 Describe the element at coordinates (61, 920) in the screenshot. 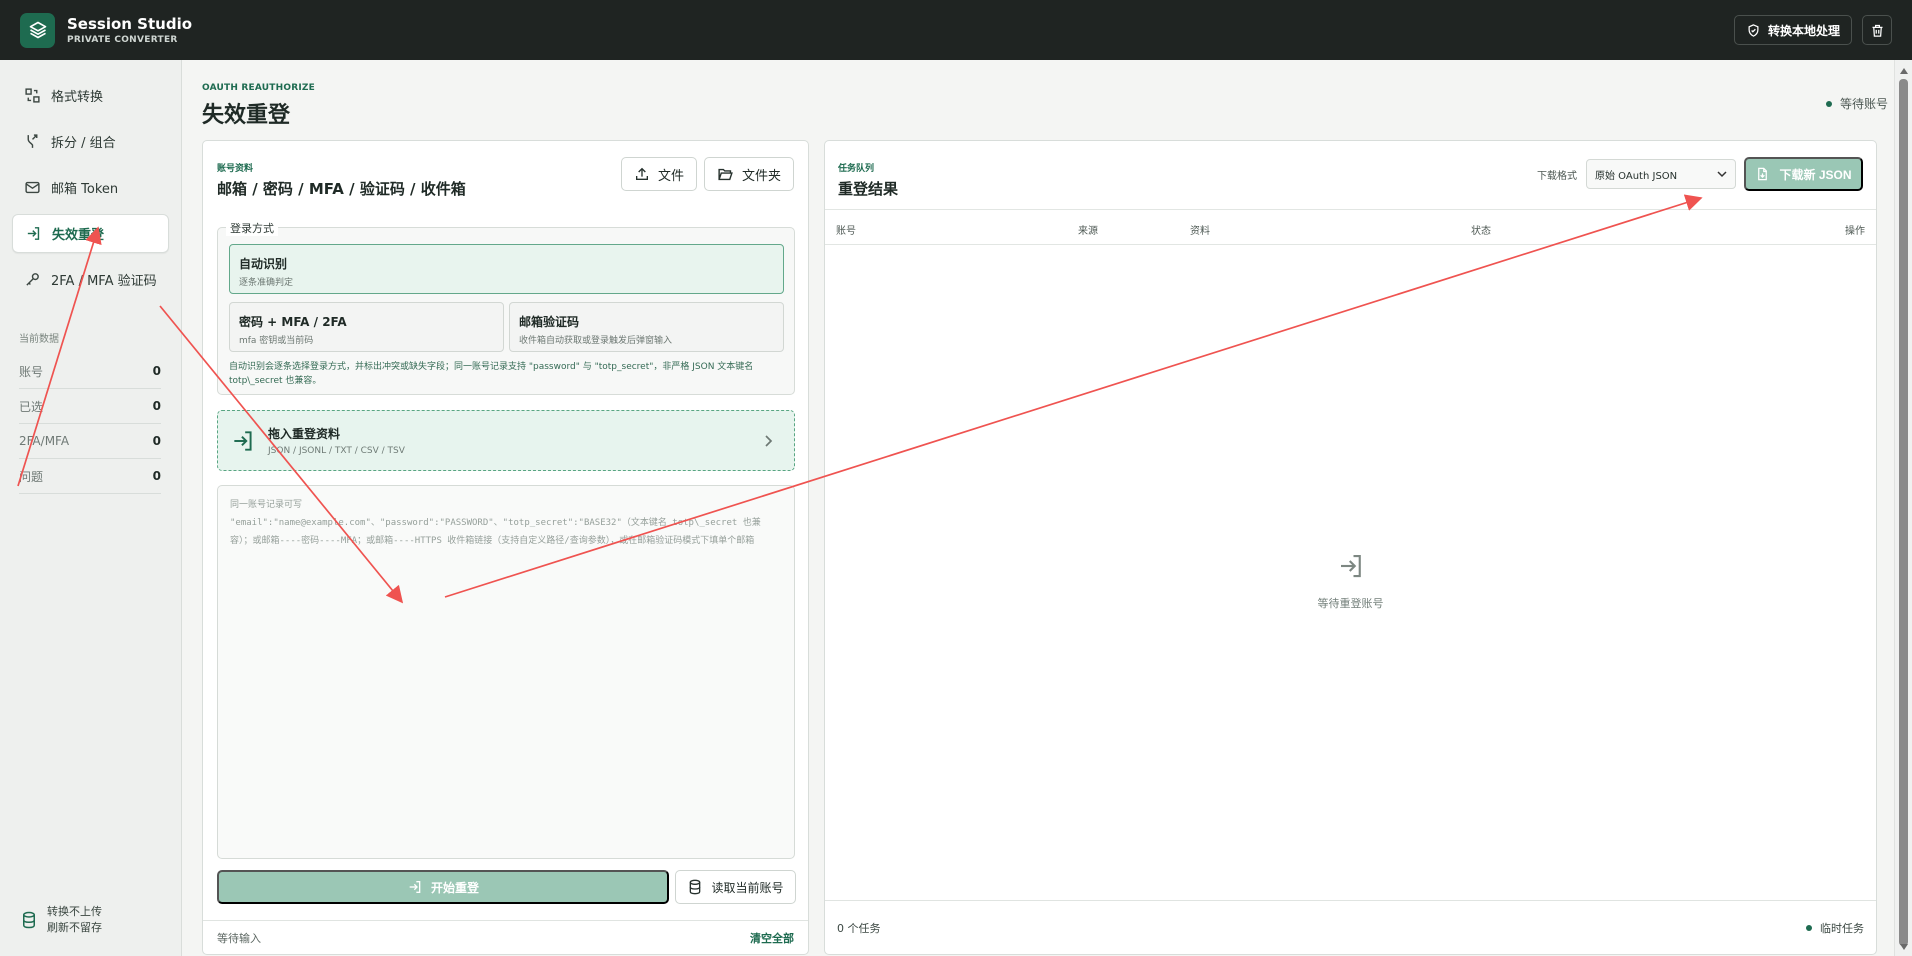

I see `sidebar-footer: 转换不上传 刷新不留存` at that location.